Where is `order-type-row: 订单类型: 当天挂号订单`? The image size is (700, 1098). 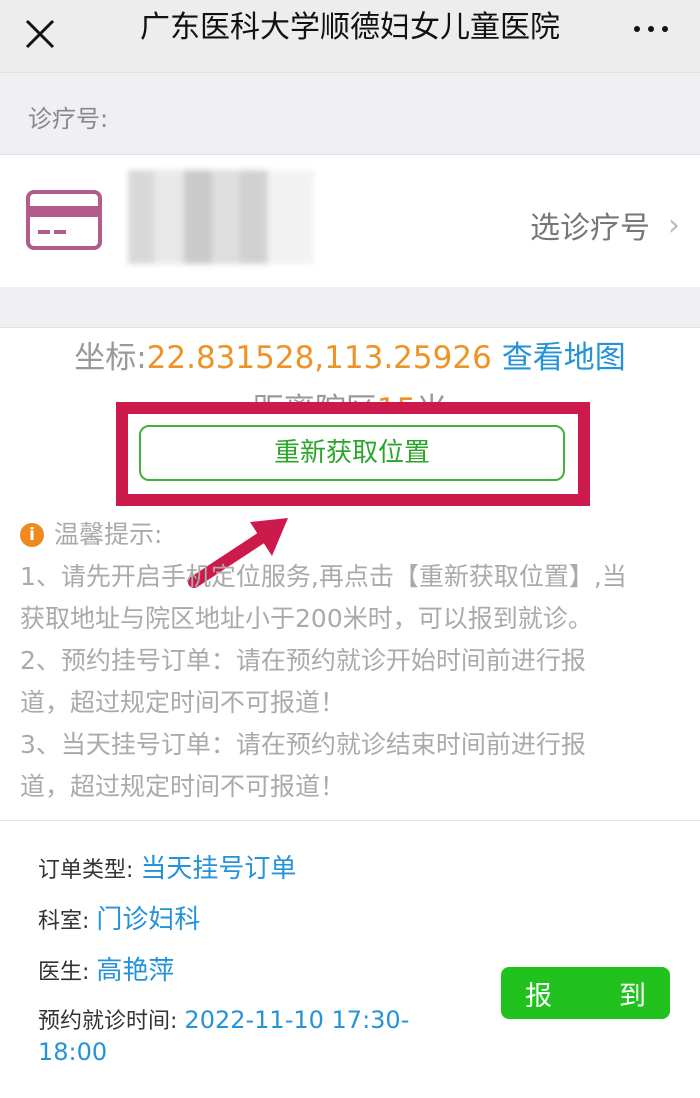
order-type-row: 订单类型: 当天挂号订单 is located at coordinates (167, 866).